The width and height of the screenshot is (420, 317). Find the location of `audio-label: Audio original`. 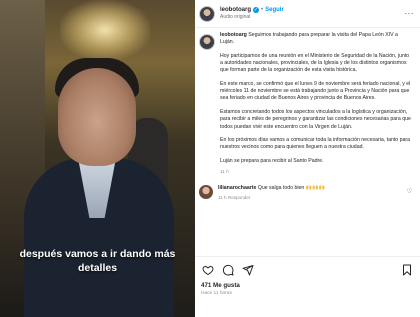

audio-label: Audio original is located at coordinates (312, 17).